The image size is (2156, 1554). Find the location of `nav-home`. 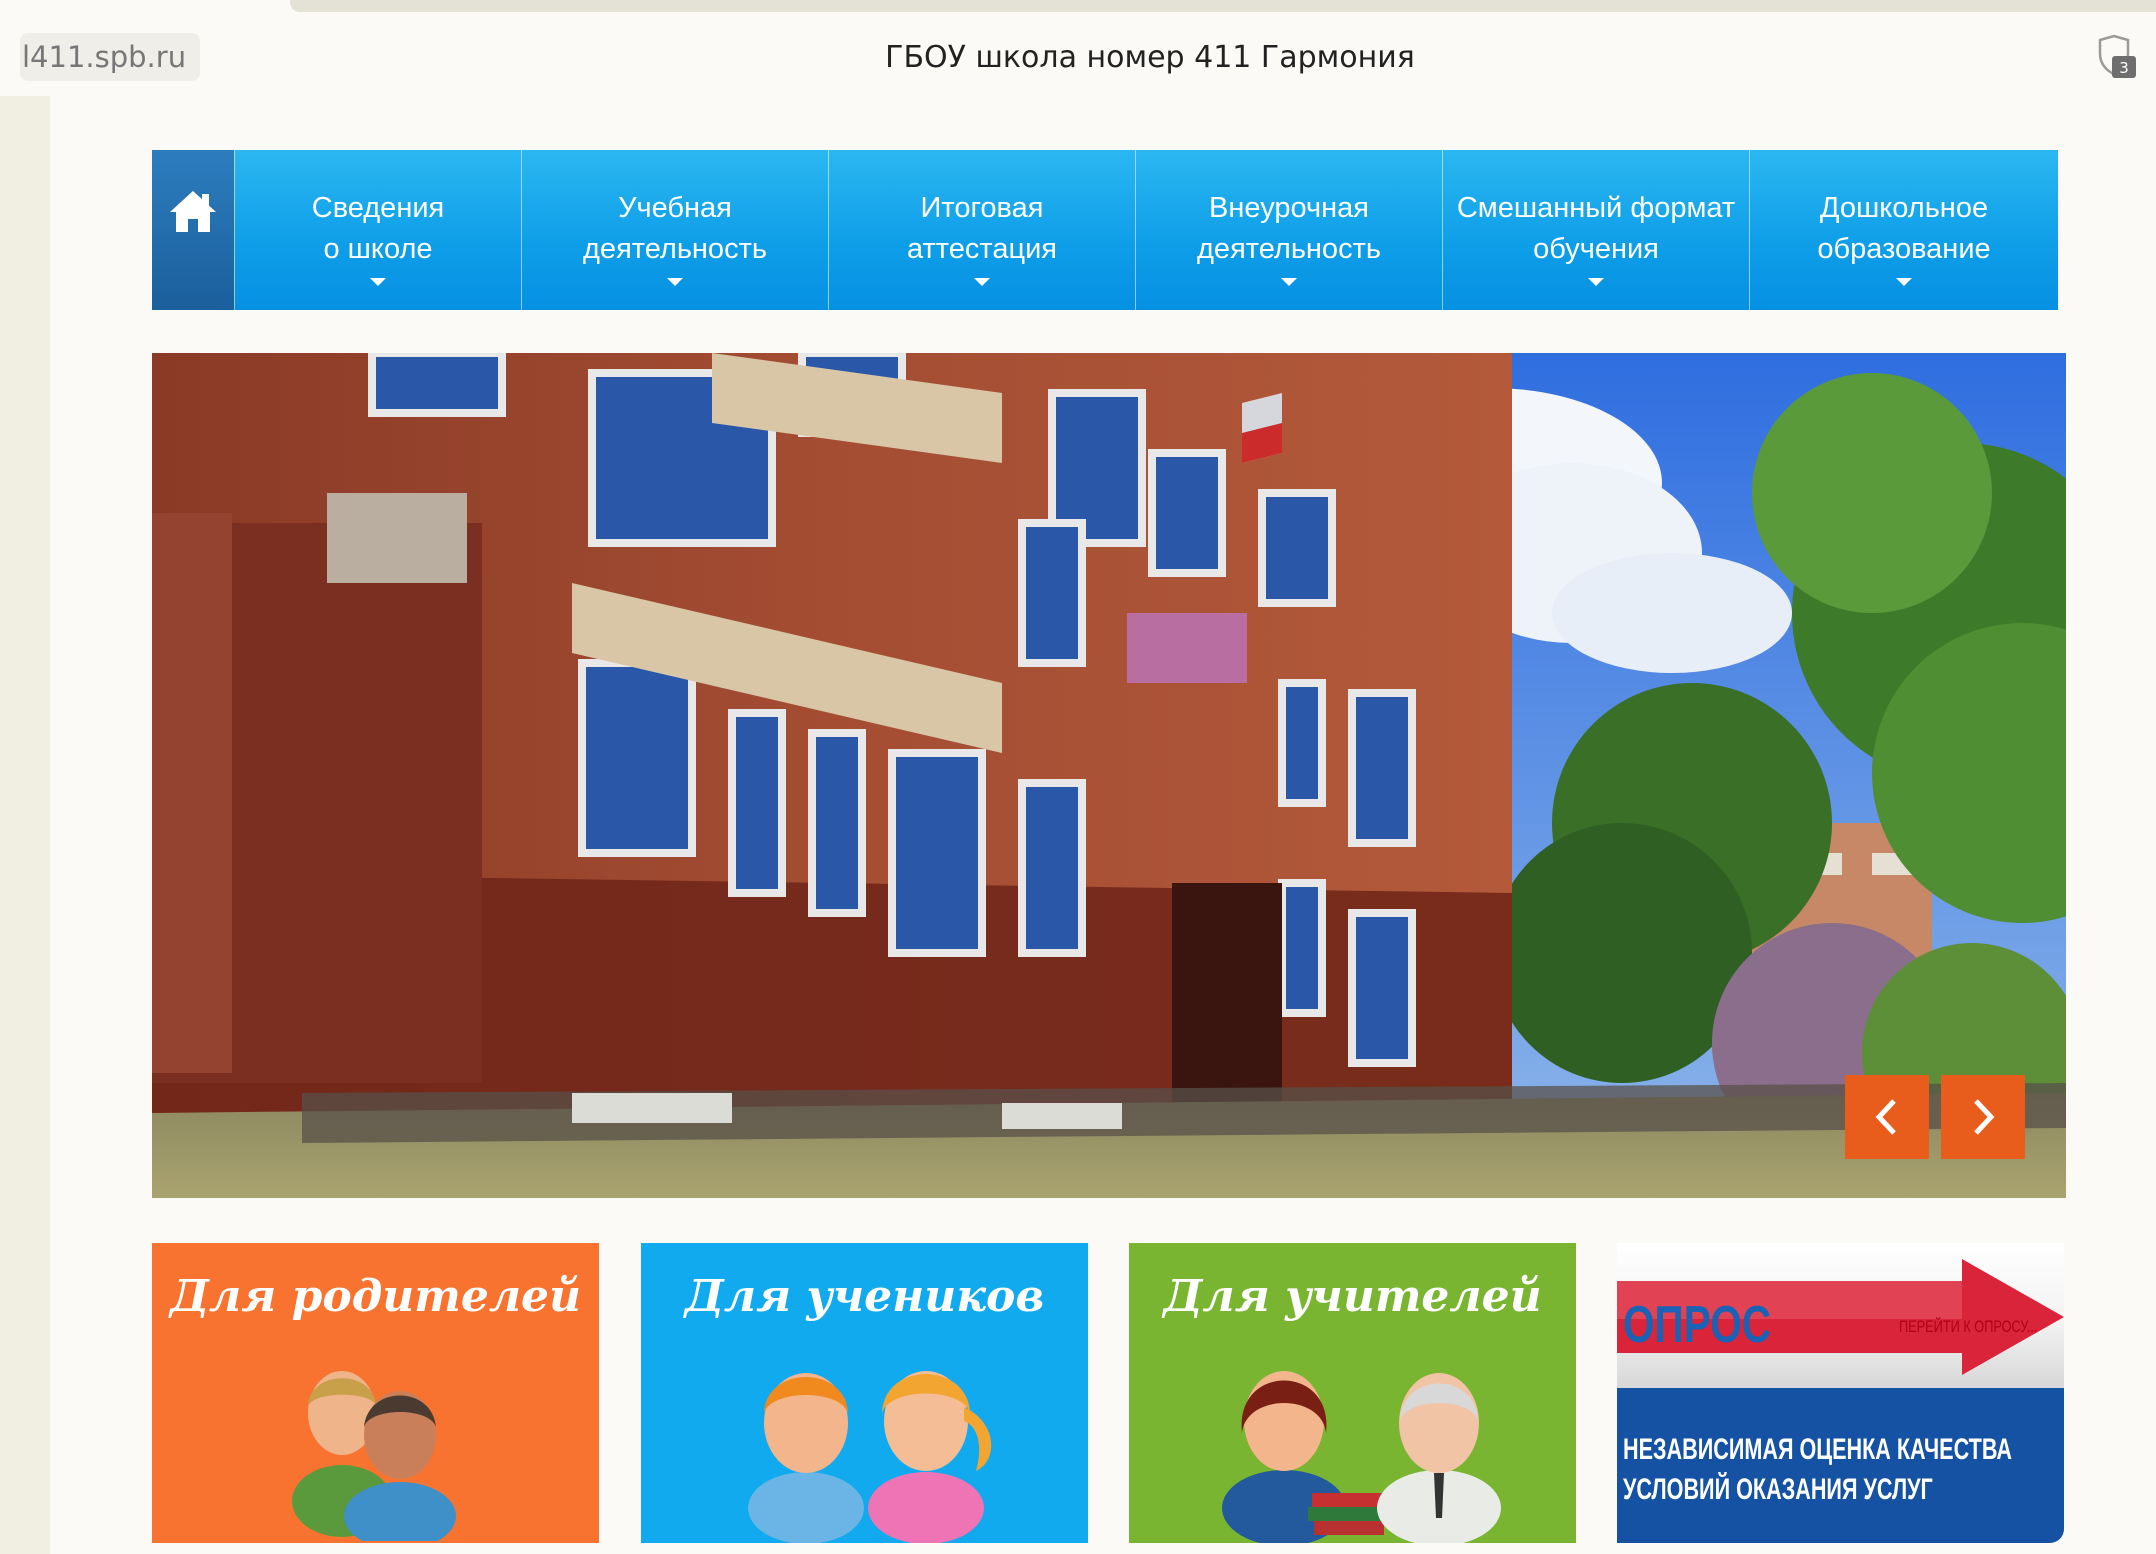

nav-home is located at coordinates (193, 230).